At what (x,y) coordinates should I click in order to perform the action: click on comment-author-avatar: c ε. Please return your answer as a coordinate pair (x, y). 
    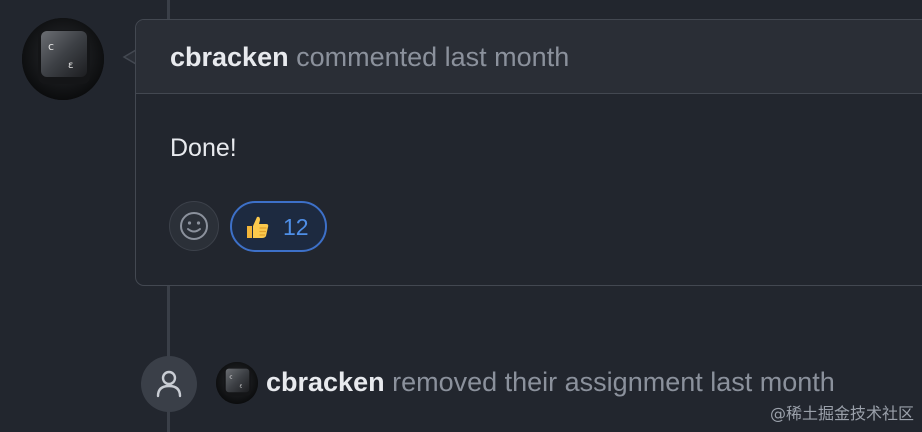
    Looking at the image, I should click on (63, 59).